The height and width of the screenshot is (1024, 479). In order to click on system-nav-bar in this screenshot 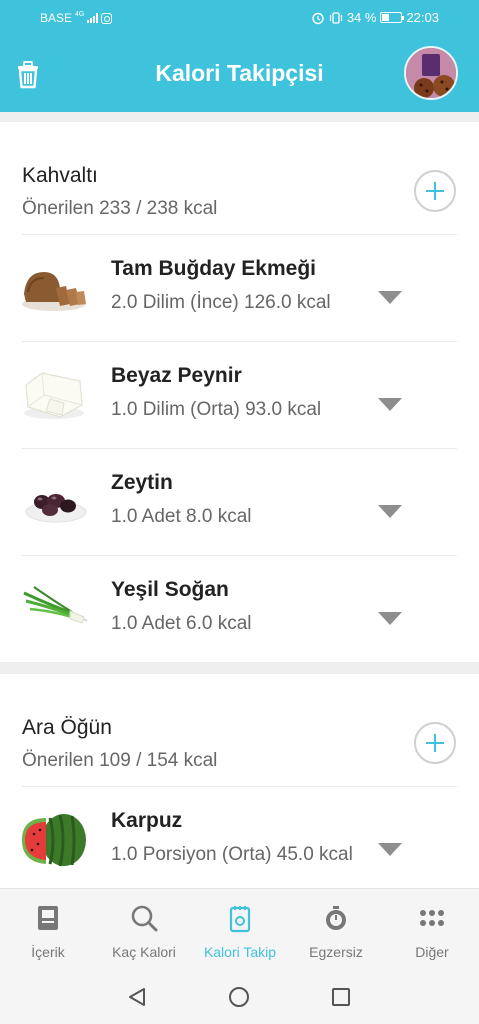, I will do `click(239, 996)`.